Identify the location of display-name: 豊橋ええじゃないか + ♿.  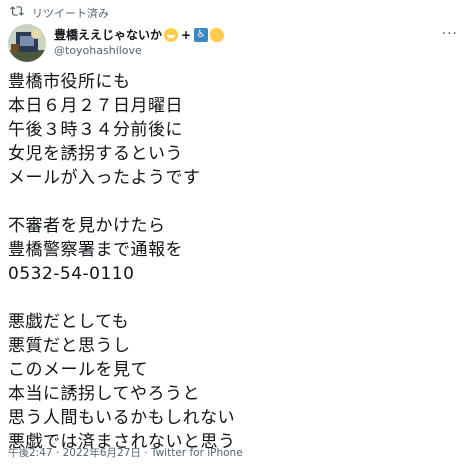
(139, 35).